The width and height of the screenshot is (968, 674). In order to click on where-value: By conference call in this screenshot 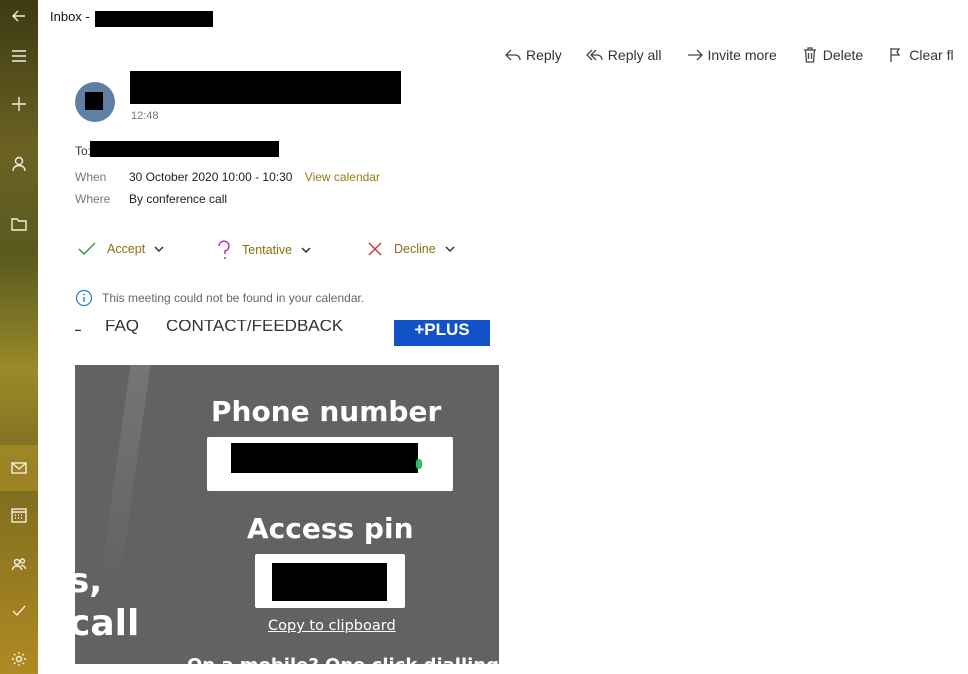, I will do `click(178, 199)`.